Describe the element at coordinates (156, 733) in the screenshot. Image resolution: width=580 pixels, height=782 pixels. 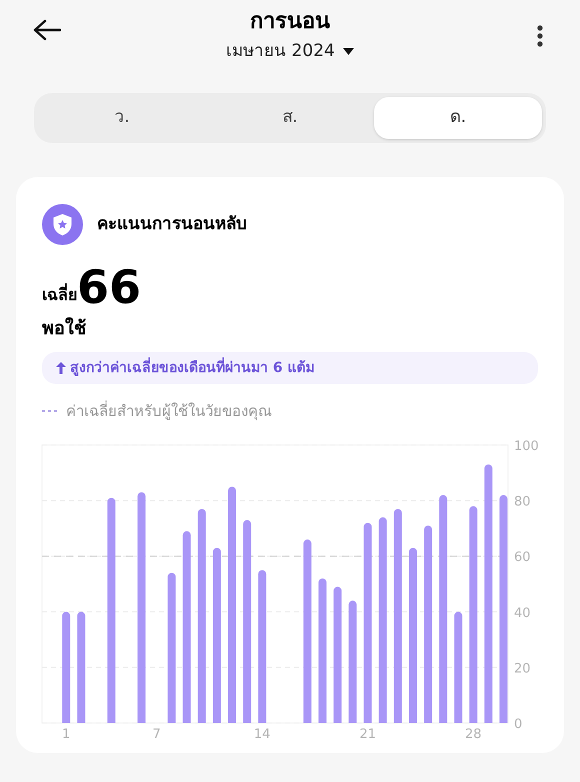
I see `x-tick-label: 7` at that location.